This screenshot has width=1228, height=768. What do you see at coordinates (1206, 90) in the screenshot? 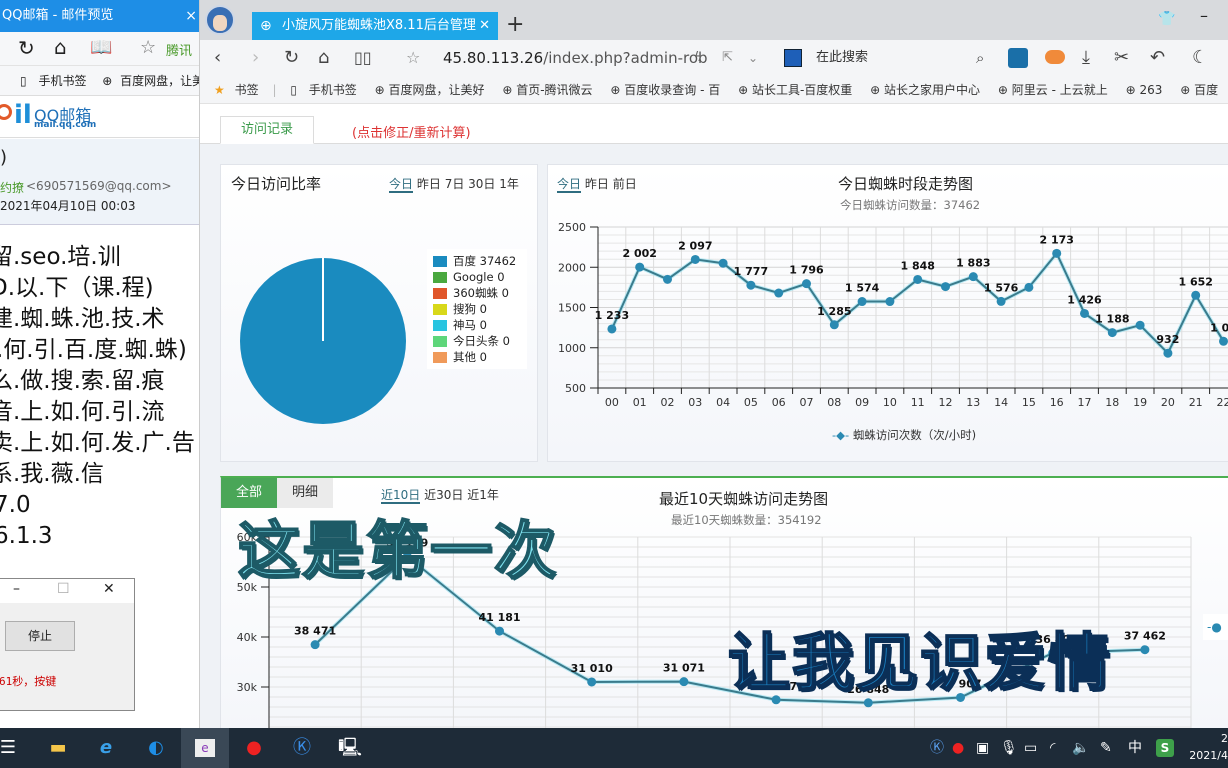
I see `bookmark-item: 百度` at bounding box center [1206, 90].